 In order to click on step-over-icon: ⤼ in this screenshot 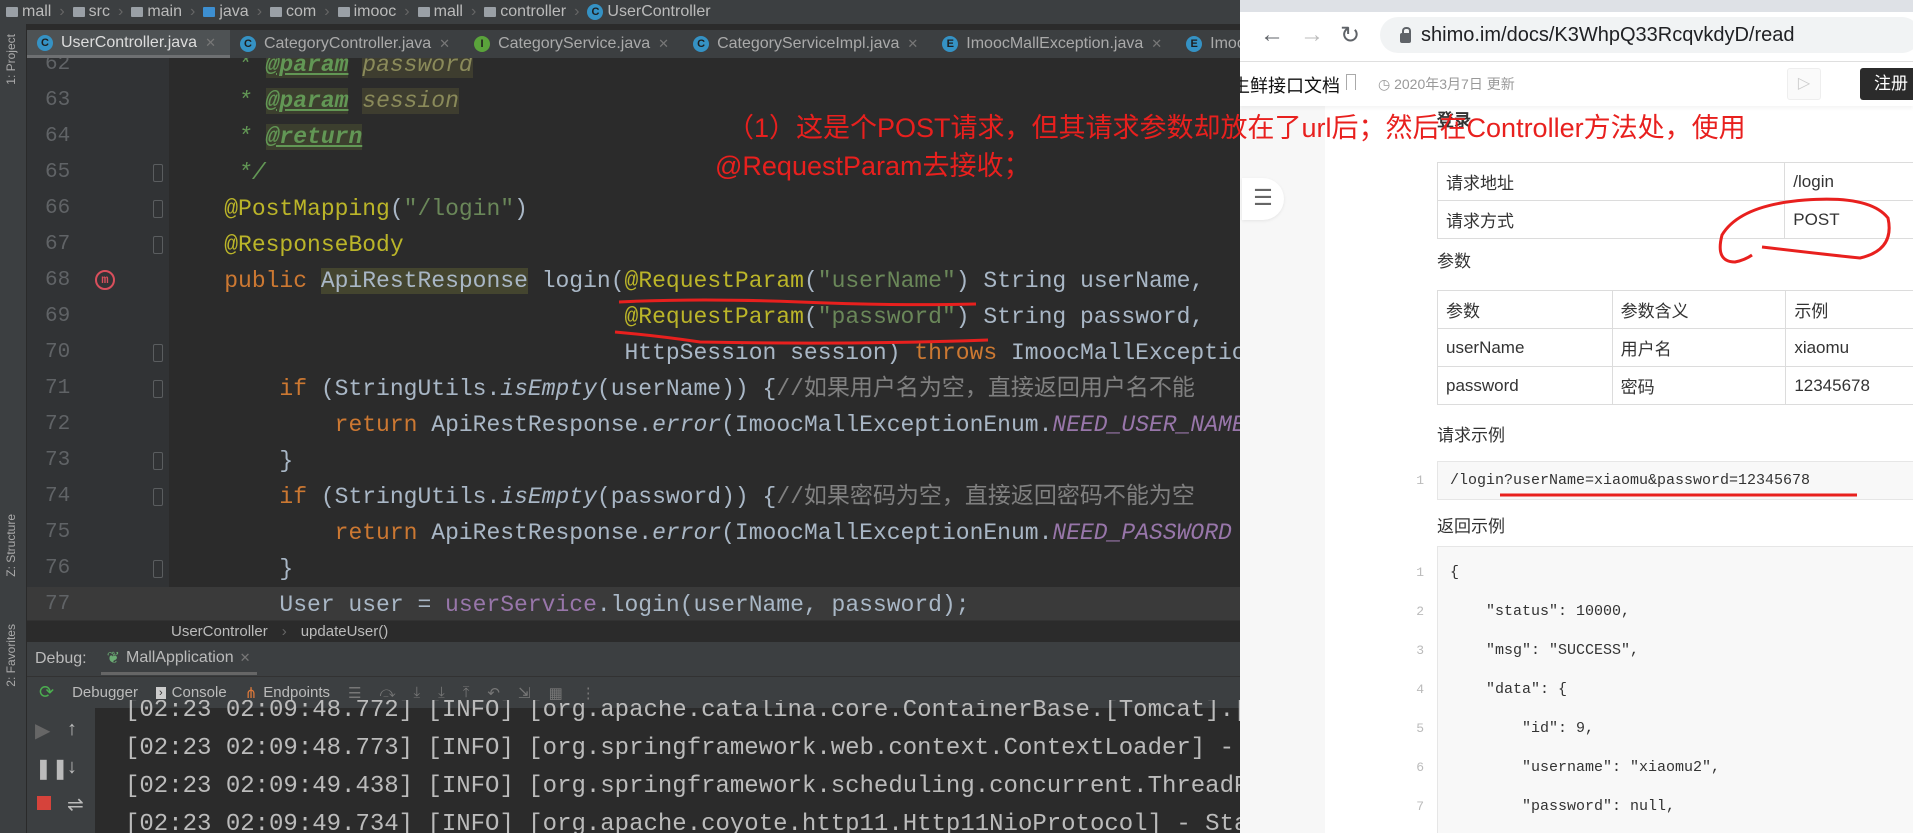, I will do `click(387, 692)`.